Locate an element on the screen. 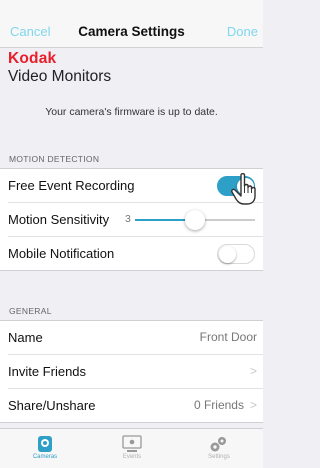 This screenshot has width=320, height=468. mobile-notification-row: Mobile Notification is located at coordinates (135, 253).